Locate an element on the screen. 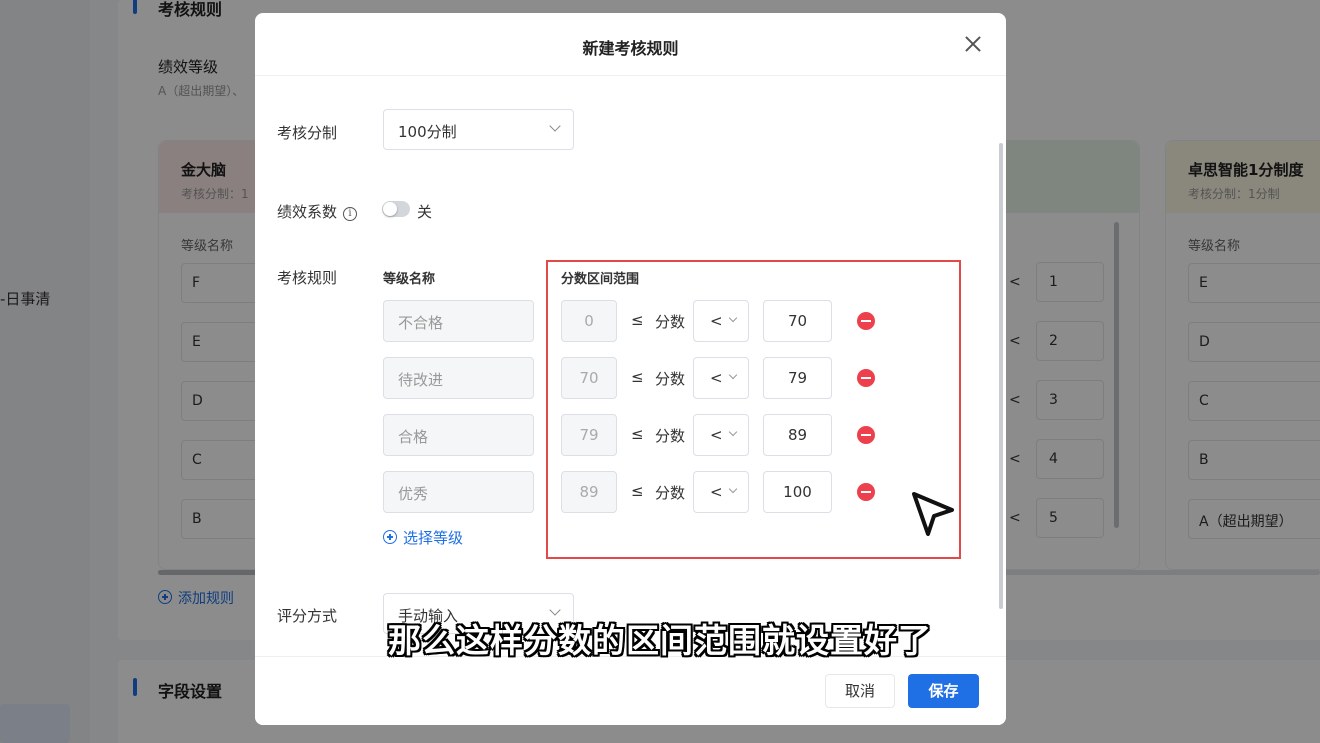 This screenshot has width=1320, height=743. range-min-input: 70 is located at coordinates (589, 378).